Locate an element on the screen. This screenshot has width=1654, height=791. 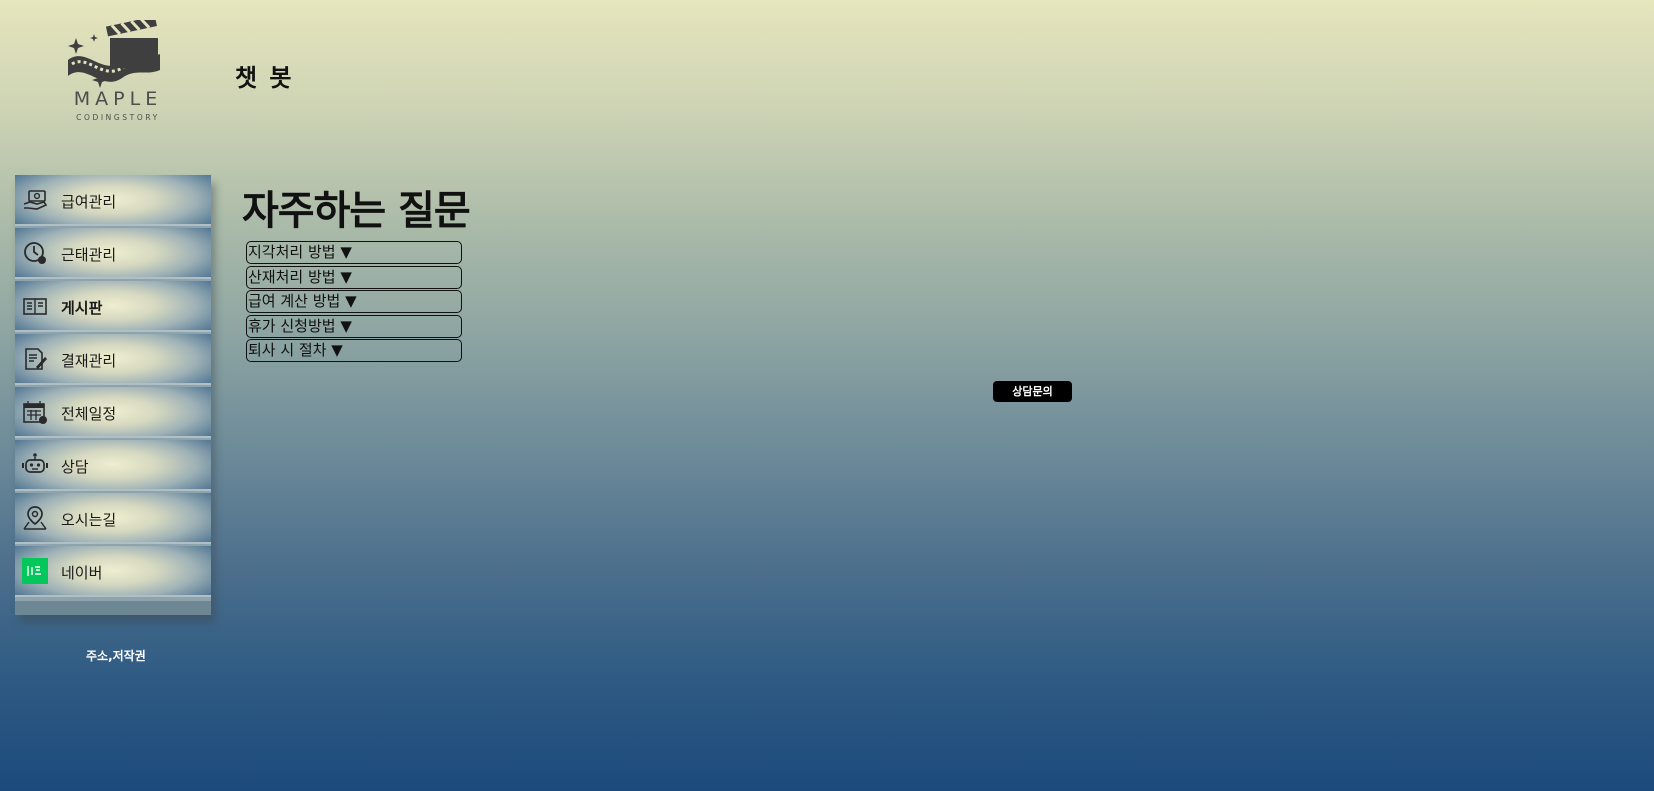
sidebar: 급여관리 근태관리 게시판 결재관리 전체일정 상담 오시는길 네이버 is located at coordinates (113, 395).